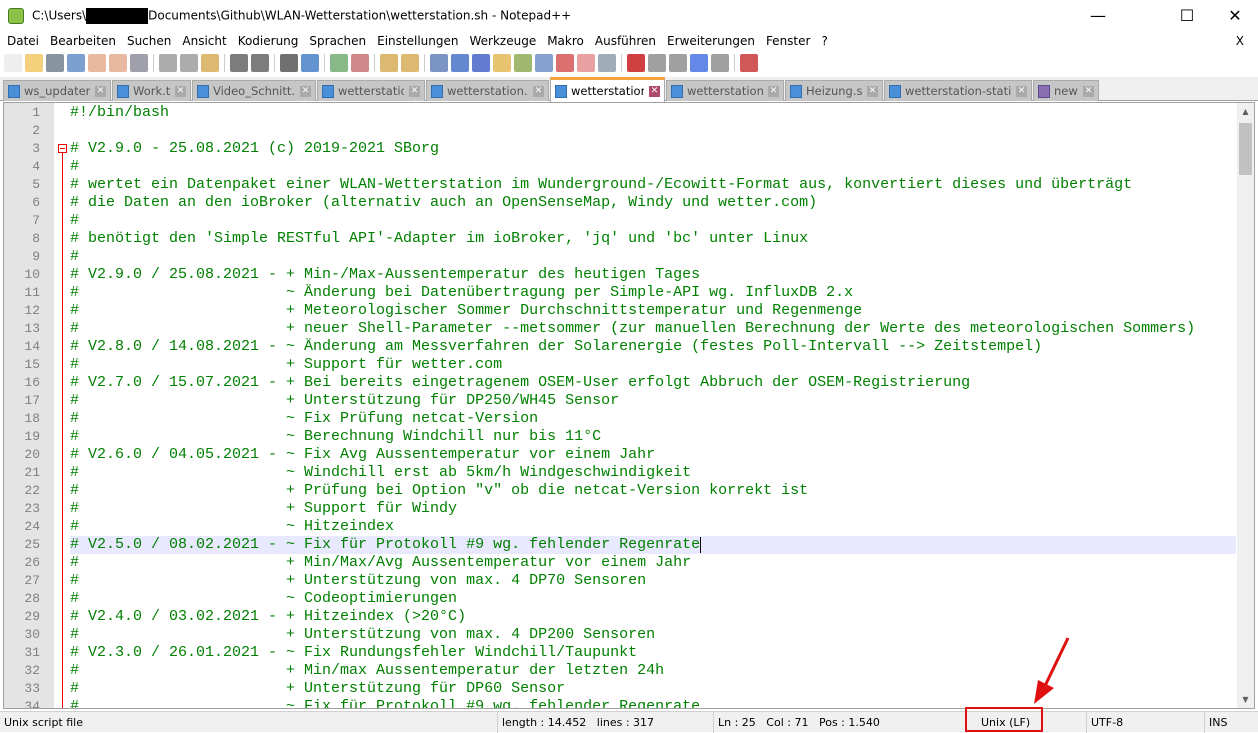  What do you see at coordinates (725, 90) in the screenshot?
I see `tab-wetterstation-sub: wetterstation.sub ✕` at bounding box center [725, 90].